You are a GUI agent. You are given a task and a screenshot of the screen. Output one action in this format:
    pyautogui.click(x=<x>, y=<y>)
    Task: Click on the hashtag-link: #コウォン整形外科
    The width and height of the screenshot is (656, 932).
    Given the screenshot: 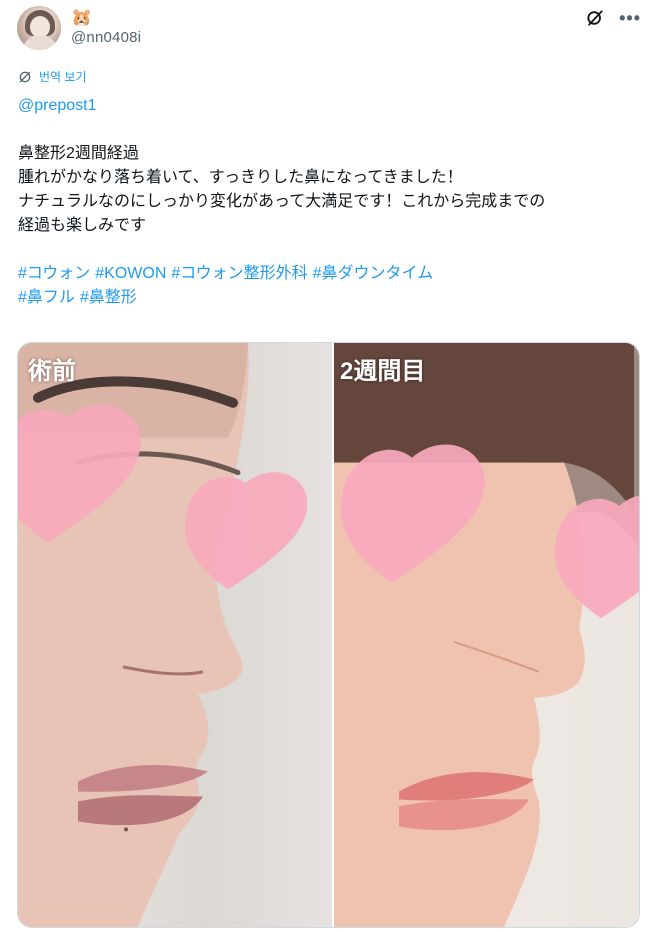 What is the action you would take?
    pyautogui.click(x=239, y=273)
    